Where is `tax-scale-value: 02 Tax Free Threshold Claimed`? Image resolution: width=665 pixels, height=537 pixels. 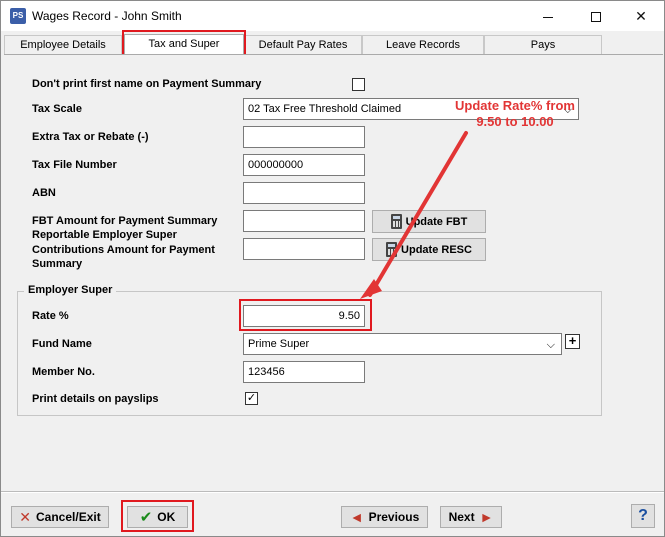
tax-scale-value: 02 Tax Free Threshold Claimed is located at coordinates (325, 109).